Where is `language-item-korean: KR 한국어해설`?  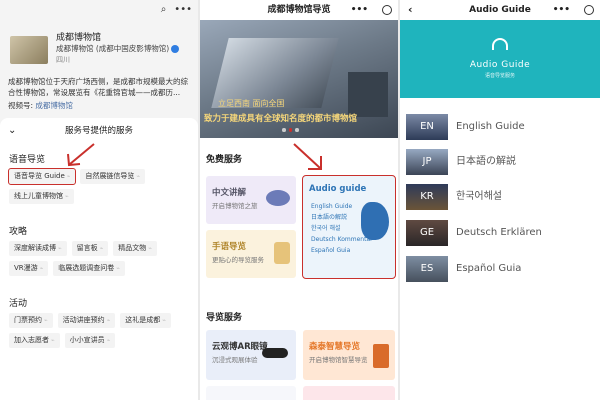 language-item-korean: KR 한국어해설 is located at coordinates (500, 197).